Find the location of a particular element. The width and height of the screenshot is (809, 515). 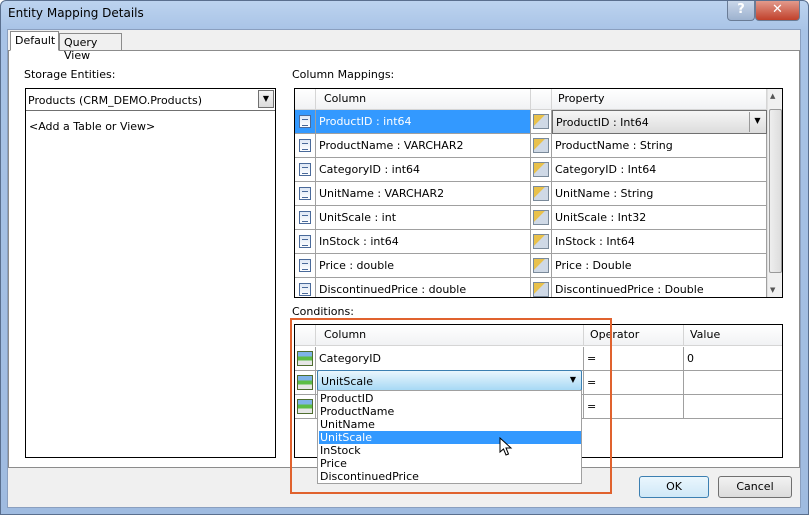

storage-entities-label: Storage Entities: is located at coordinates (70, 74).